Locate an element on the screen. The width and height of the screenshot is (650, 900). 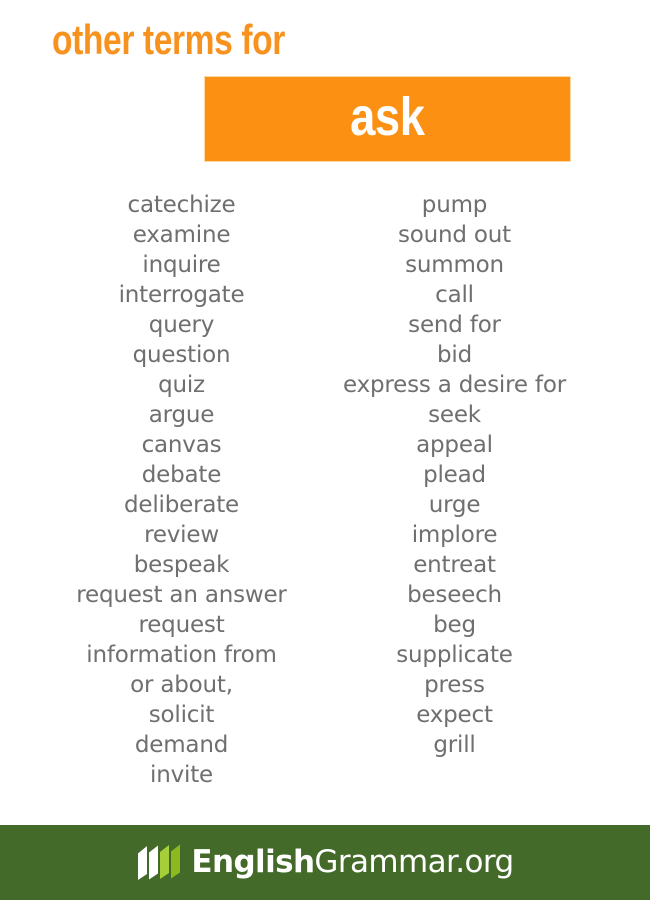
page-title: other terms for is located at coordinates (168, 39).